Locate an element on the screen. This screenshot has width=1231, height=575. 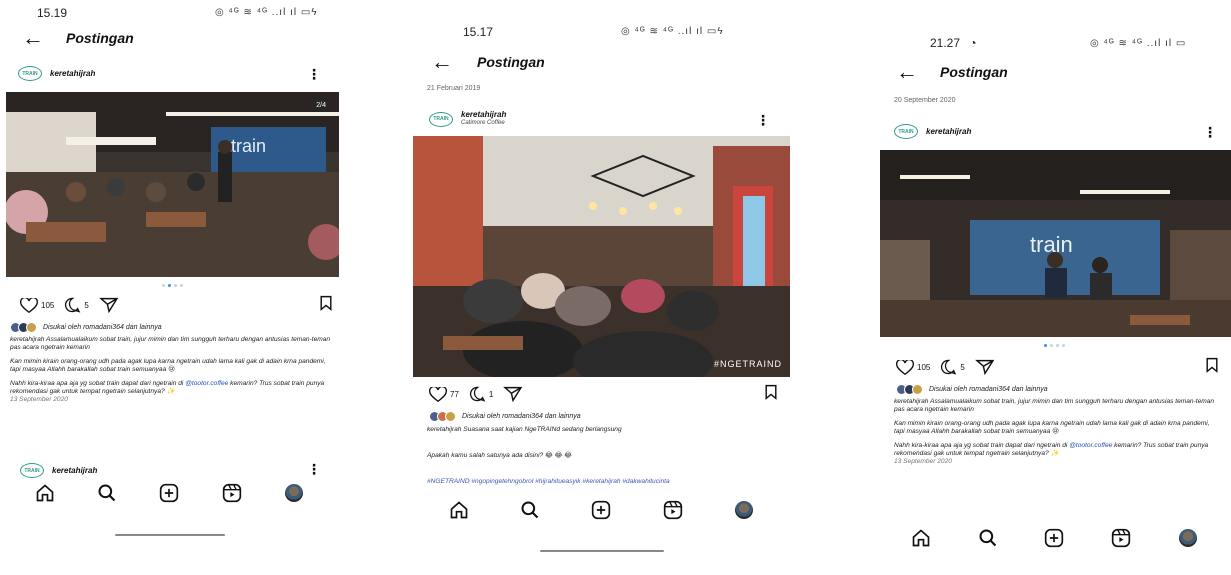
post-photo: train is located at coordinates (1055, 243).